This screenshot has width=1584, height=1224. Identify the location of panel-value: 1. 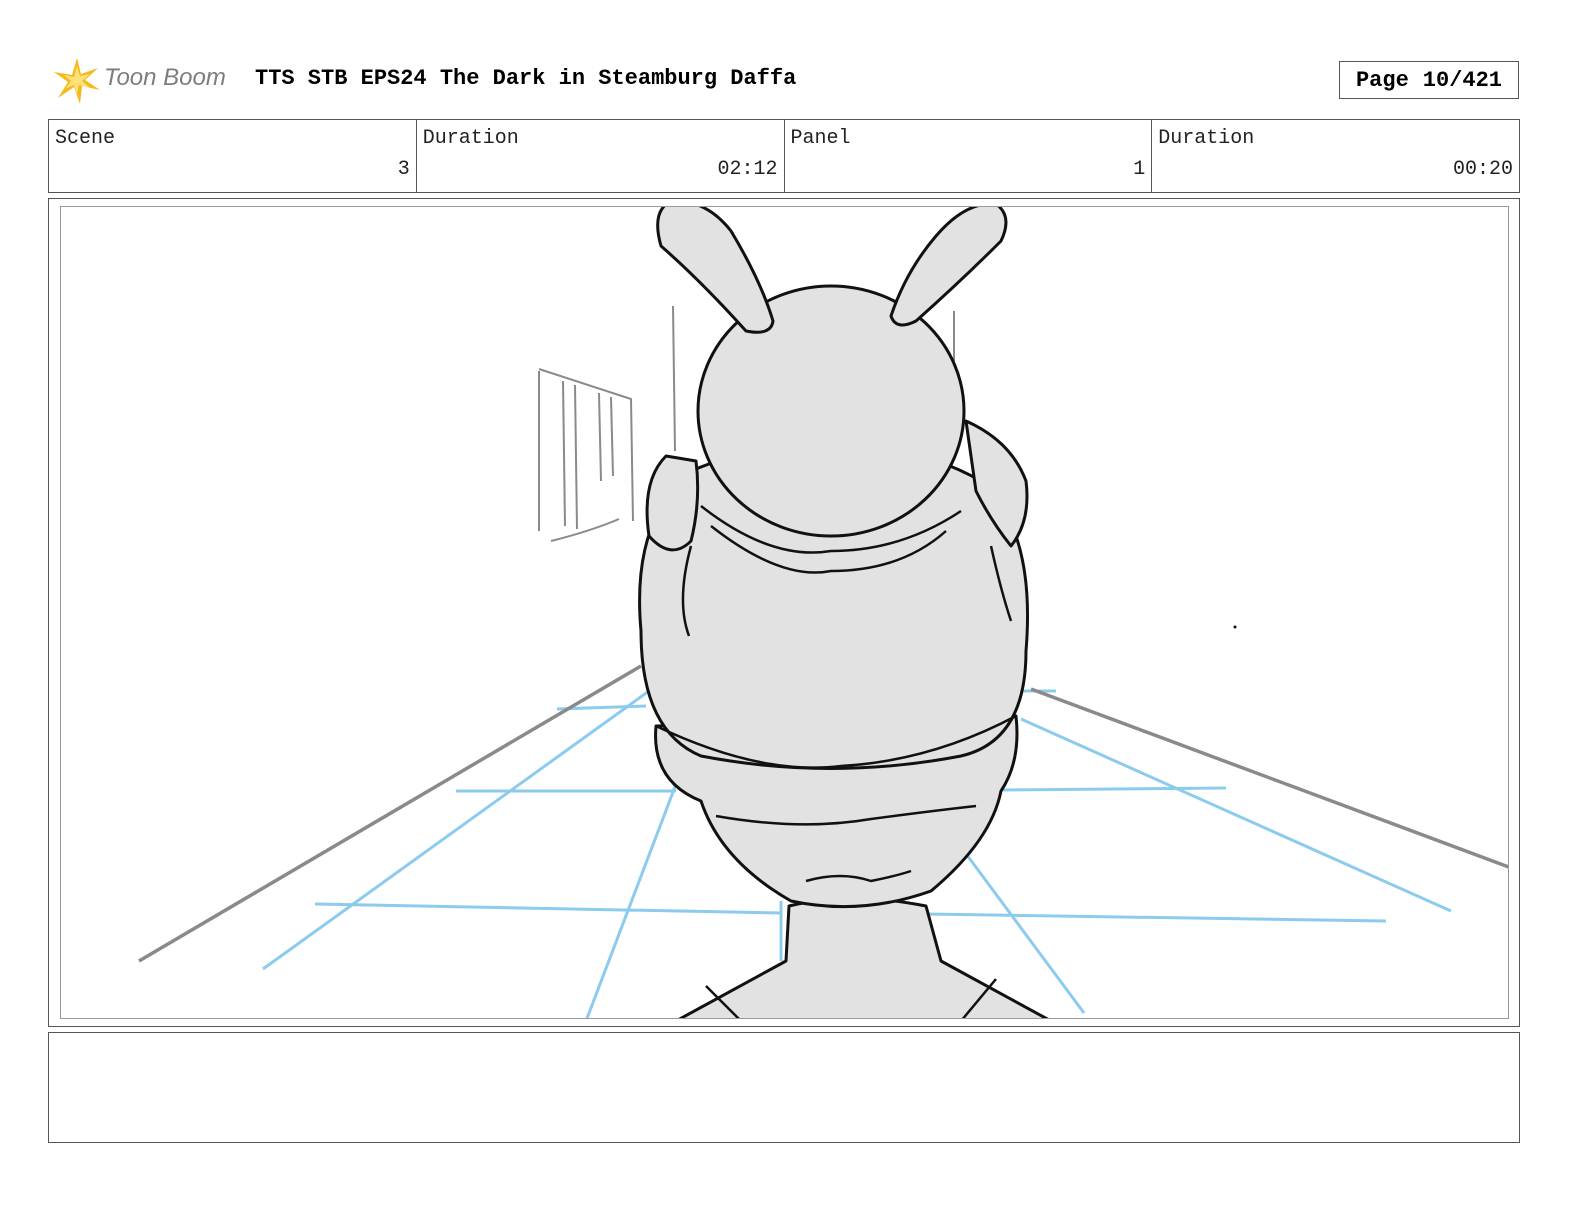
(1139, 169).